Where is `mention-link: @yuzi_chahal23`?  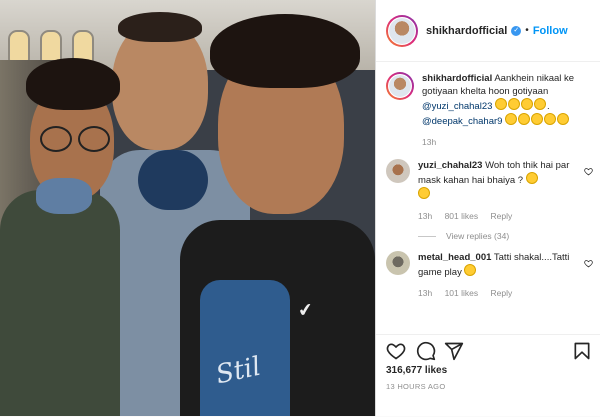 mention-link: @yuzi_chahal23 is located at coordinates (457, 106).